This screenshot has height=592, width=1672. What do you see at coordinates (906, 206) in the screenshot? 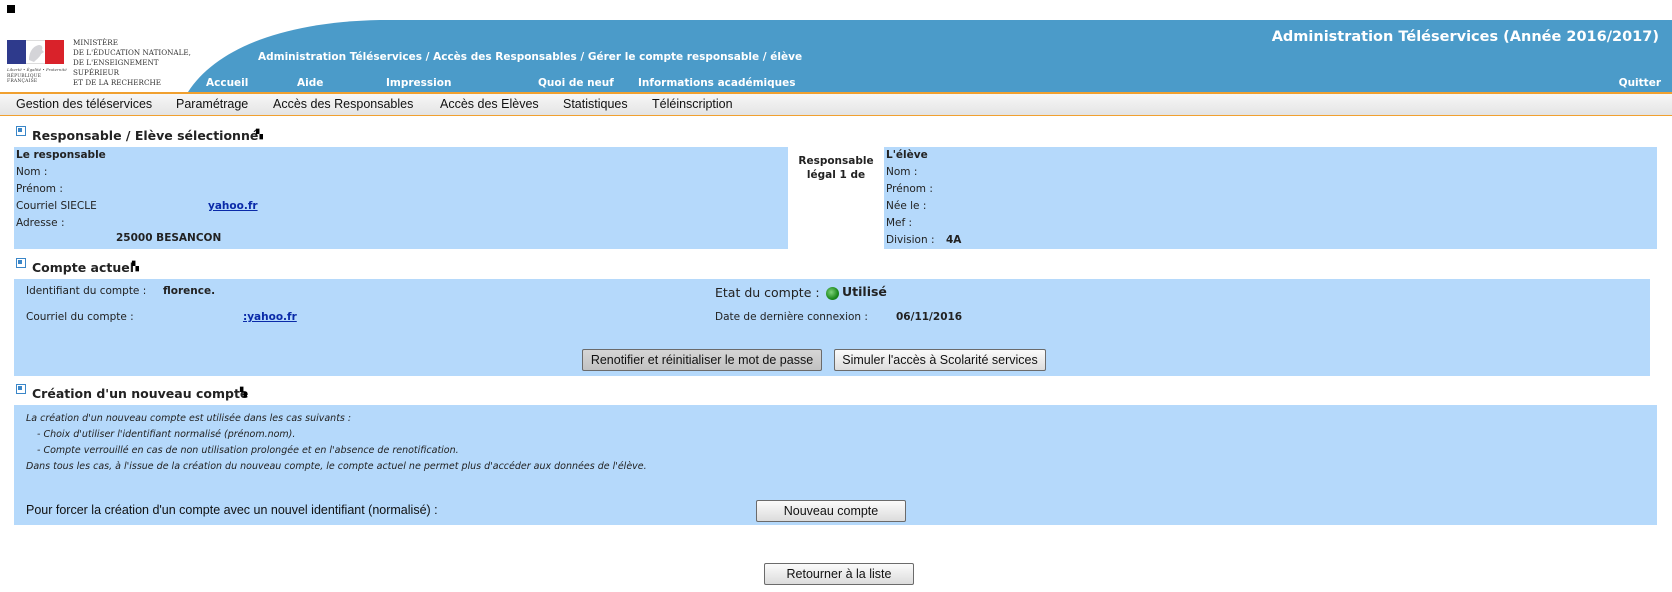
I see `eleve-nee-label: Née le :` at bounding box center [906, 206].